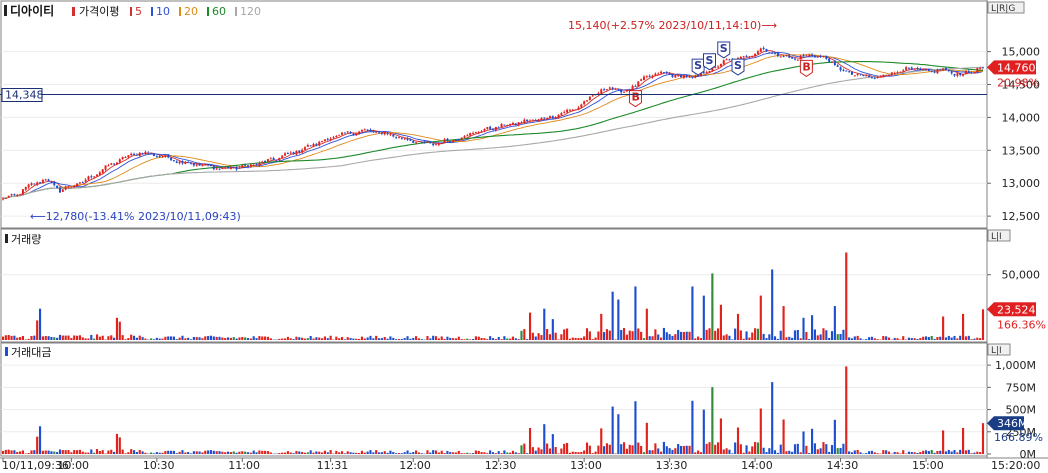 This screenshot has height=473, width=1048. I want to click on signal-label: S, so click(710, 60).